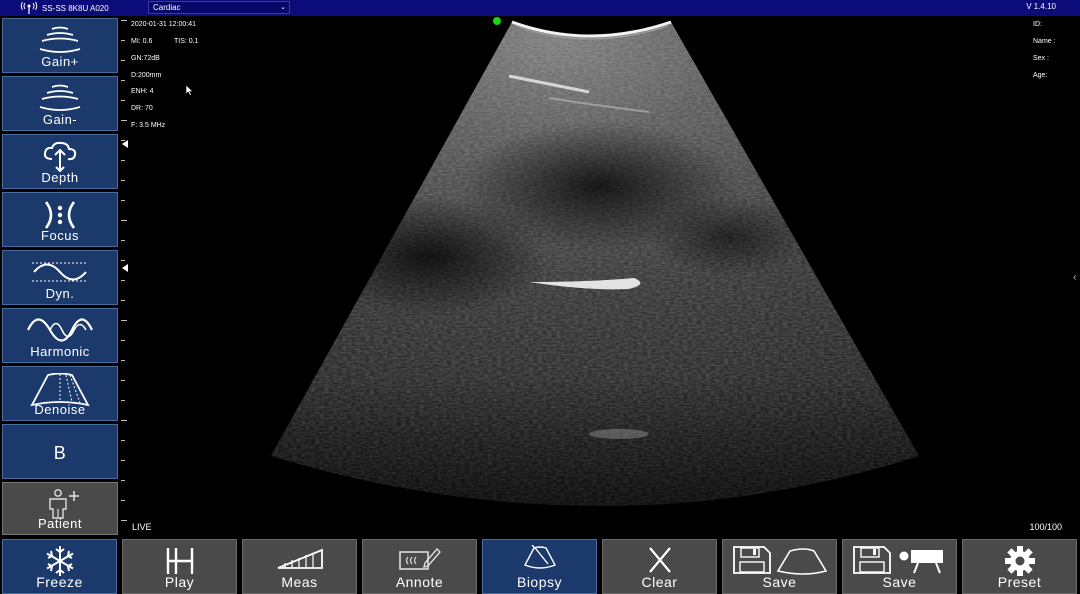  I want to click on gain-minus-button: Gain-, so click(60, 103).